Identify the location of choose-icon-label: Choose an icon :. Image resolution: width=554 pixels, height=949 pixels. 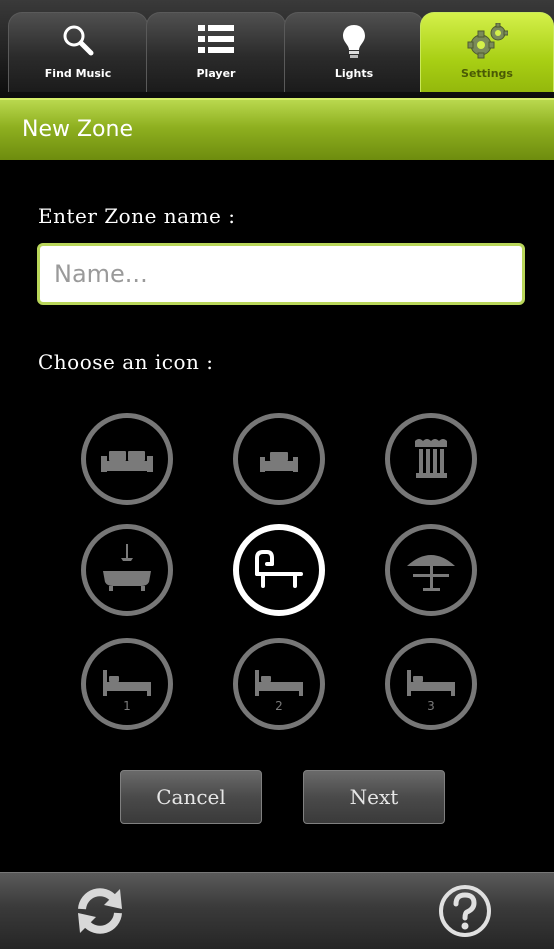
(126, 362).